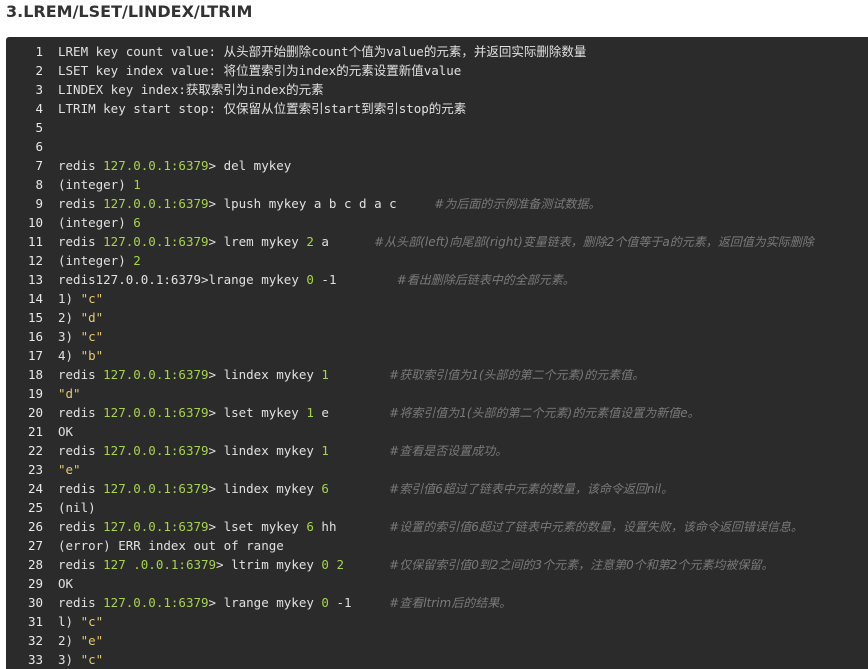 This screenshot has height=669, width=868. Describe the element at coordinates (359, 602) in the screenshot. I see `command-text: -1` at that location.